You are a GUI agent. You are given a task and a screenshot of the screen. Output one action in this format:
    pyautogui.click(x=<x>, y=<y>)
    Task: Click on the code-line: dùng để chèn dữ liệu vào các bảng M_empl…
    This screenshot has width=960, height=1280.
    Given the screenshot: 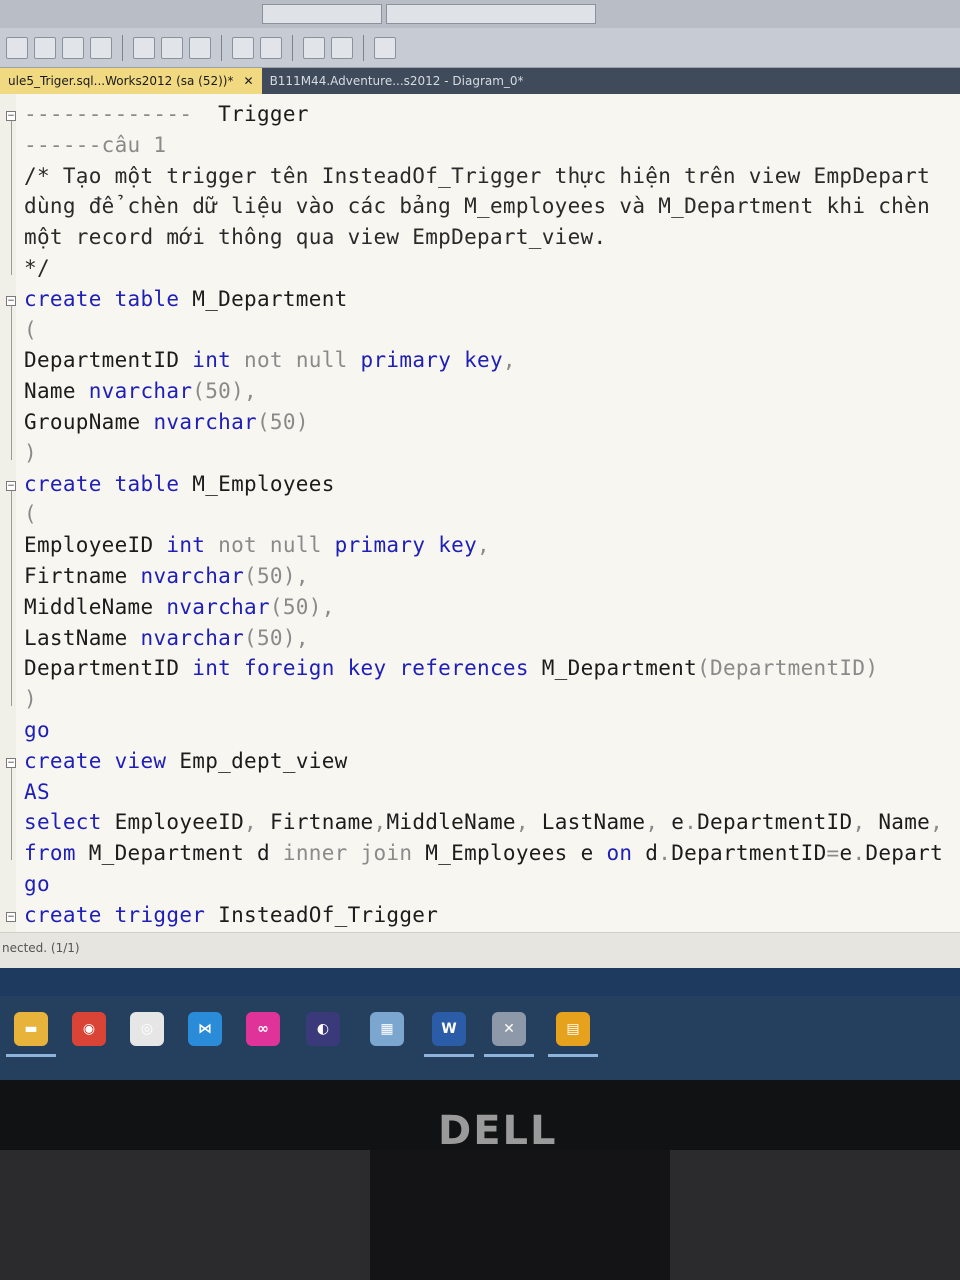 What is the action you would take?
    pyautogui.click(x=477, y=206)
    